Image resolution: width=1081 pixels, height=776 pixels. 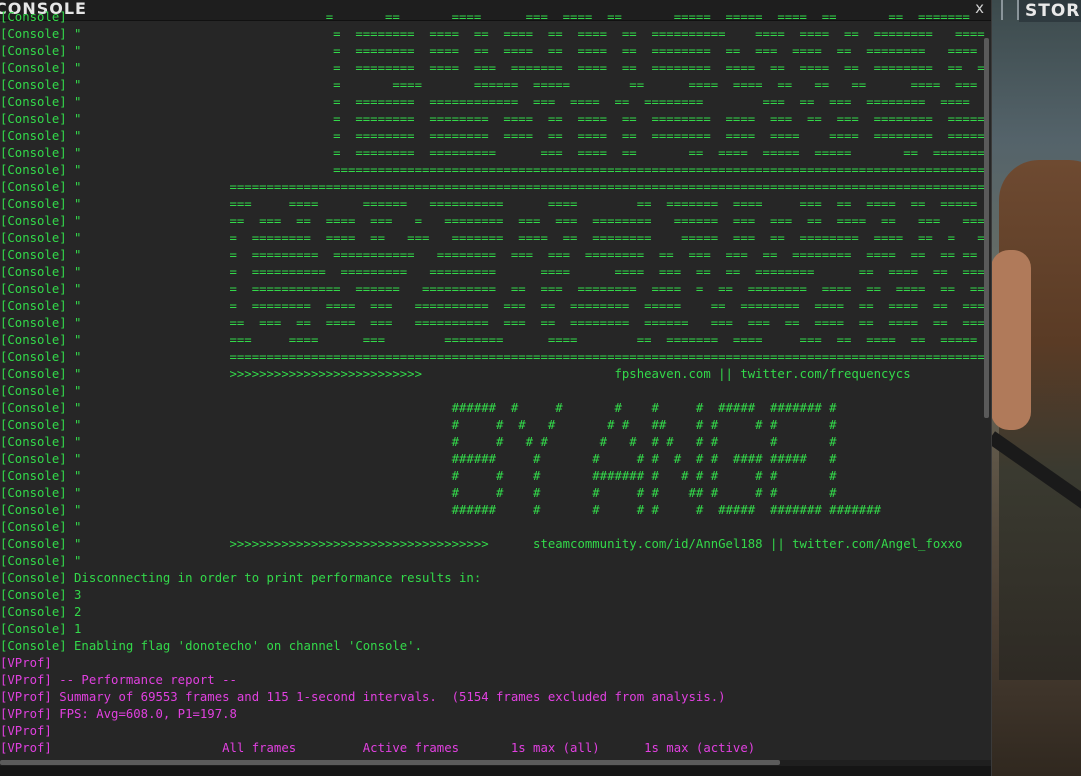 I want to click on log-line: [VProf] -- Performance report --, so click(x=118, y=680).